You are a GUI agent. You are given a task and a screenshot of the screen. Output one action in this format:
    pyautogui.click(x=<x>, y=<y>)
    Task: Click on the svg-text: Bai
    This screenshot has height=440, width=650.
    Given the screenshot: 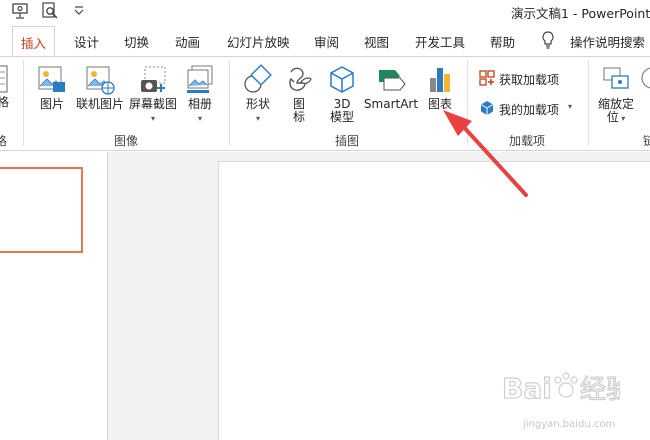 What is the action you would take?
    pyautogui.click(x=527, y=388)
    